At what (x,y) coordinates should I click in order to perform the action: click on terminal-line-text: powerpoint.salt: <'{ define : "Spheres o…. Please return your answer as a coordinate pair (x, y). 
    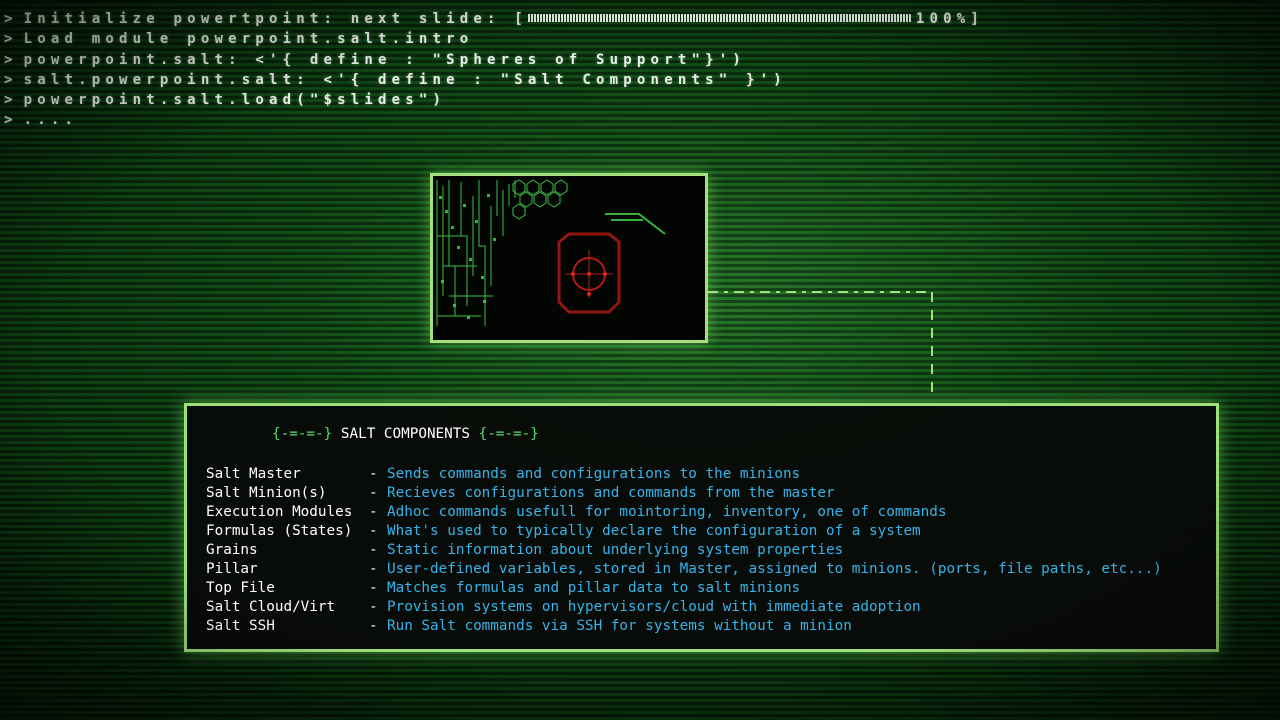
    Looking at the image, I should click on (384, 59).